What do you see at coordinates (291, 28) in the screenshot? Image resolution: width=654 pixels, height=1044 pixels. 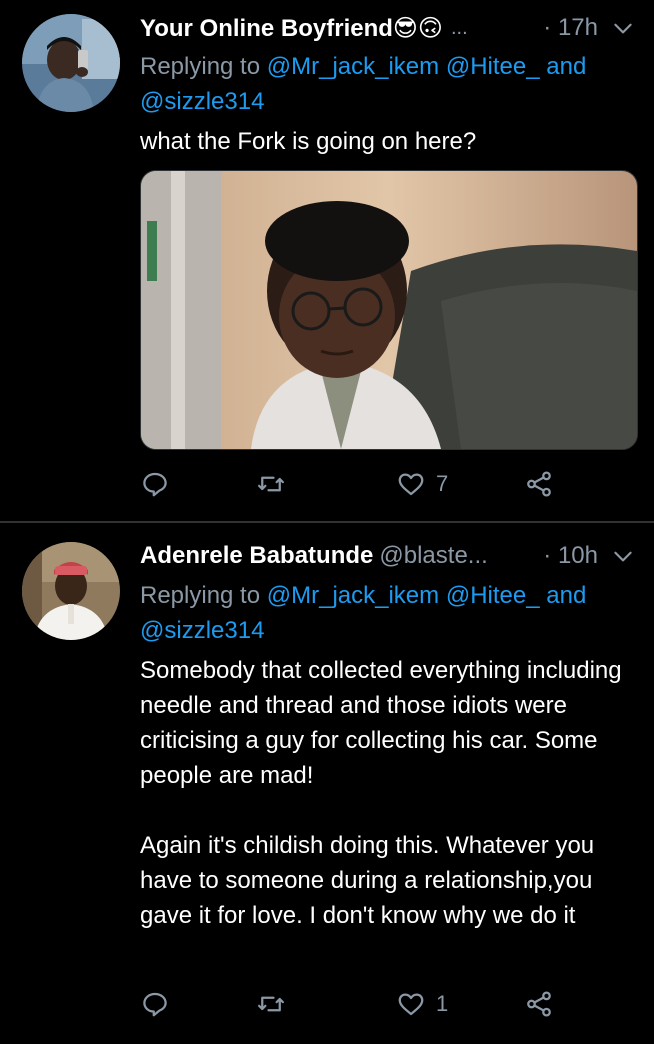 I see `author-name: Your Online Boyfriend😎🙃` at bounding box center [291, 28].